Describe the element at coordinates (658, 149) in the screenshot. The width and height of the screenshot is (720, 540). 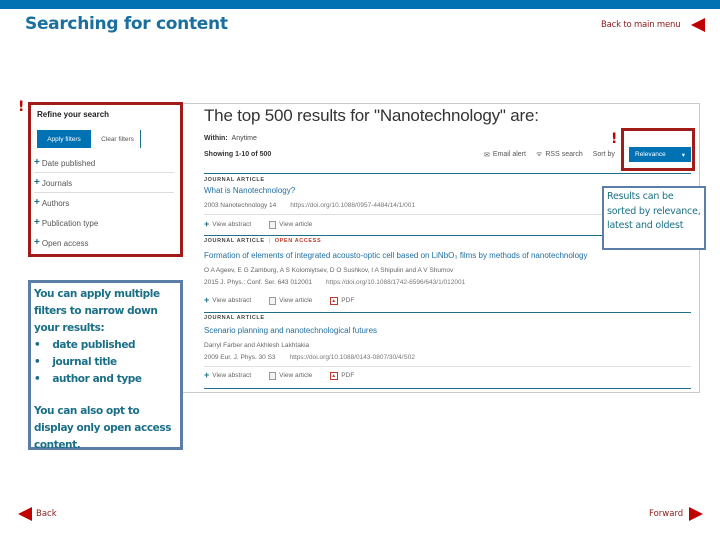
I see `sort-highlight-box` at that location.